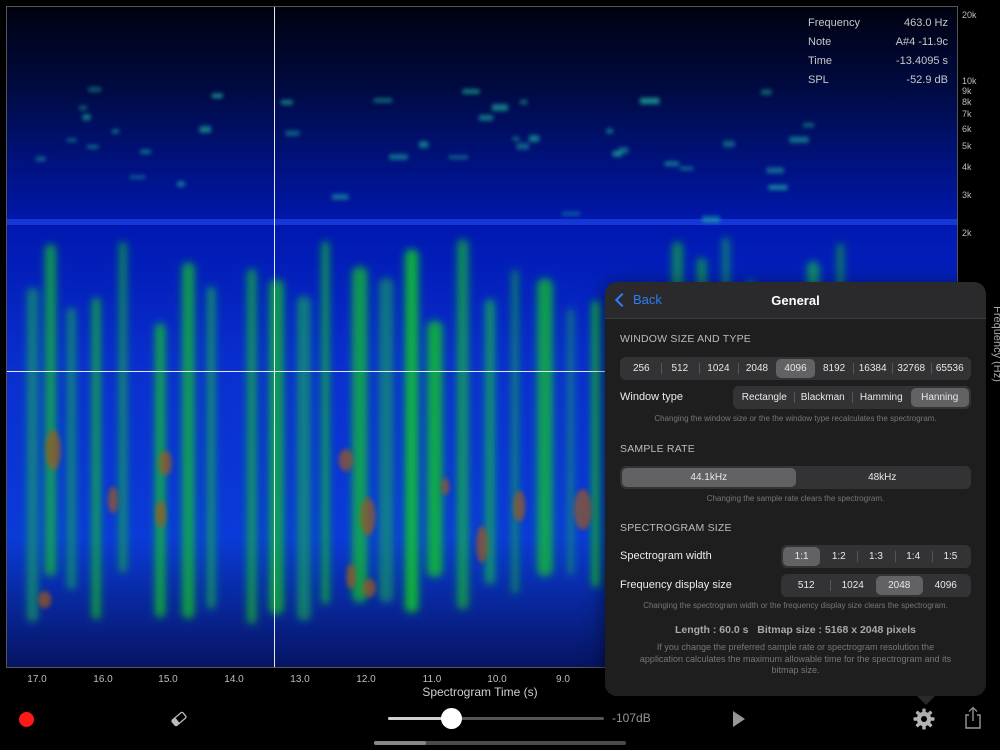 This screenshot has width=1000, height=750. I want to click on play-icon, so click(739, 719).